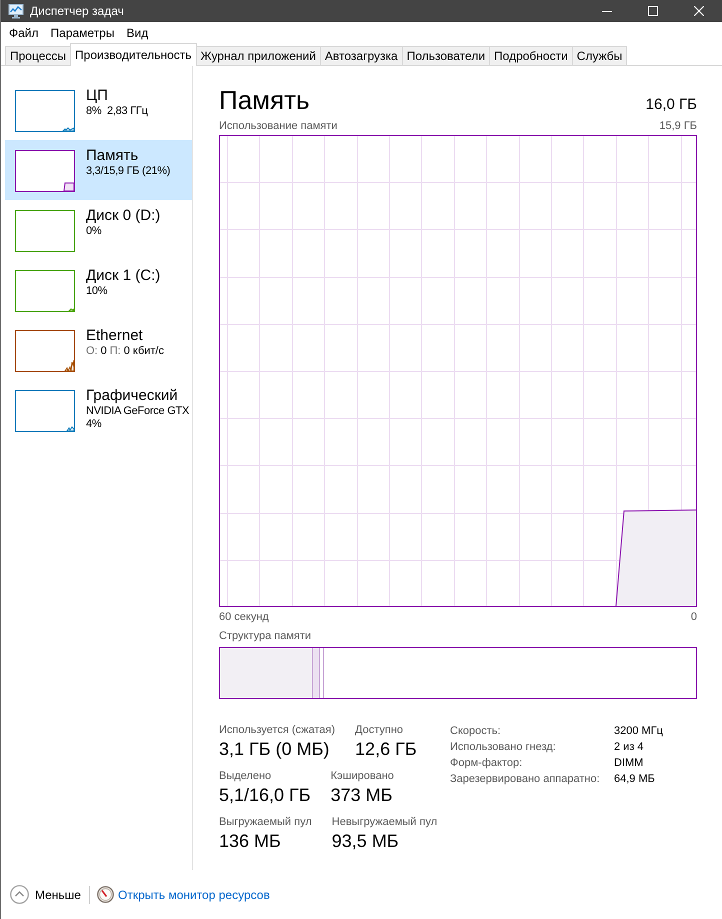  I want to click on tab: Журнал приложений, so click(258, 55).